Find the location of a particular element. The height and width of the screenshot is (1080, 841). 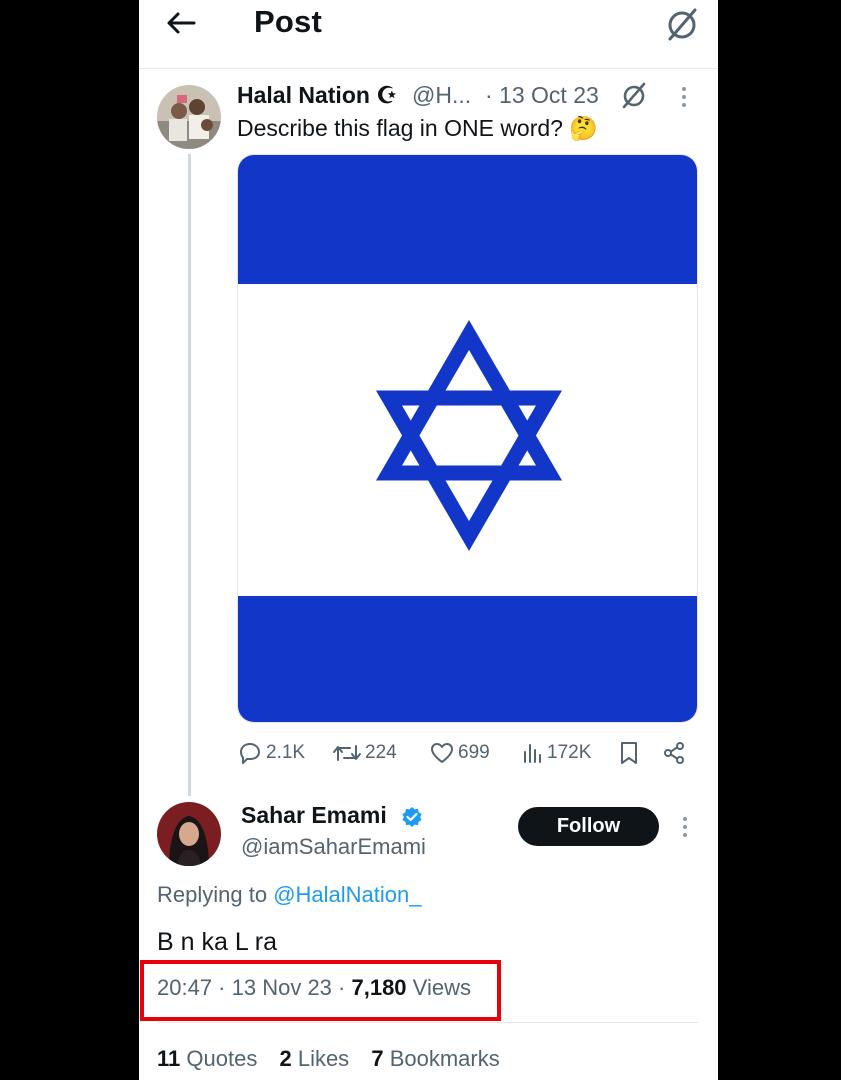

like-count: 699 is located at coordinates (474, 752).